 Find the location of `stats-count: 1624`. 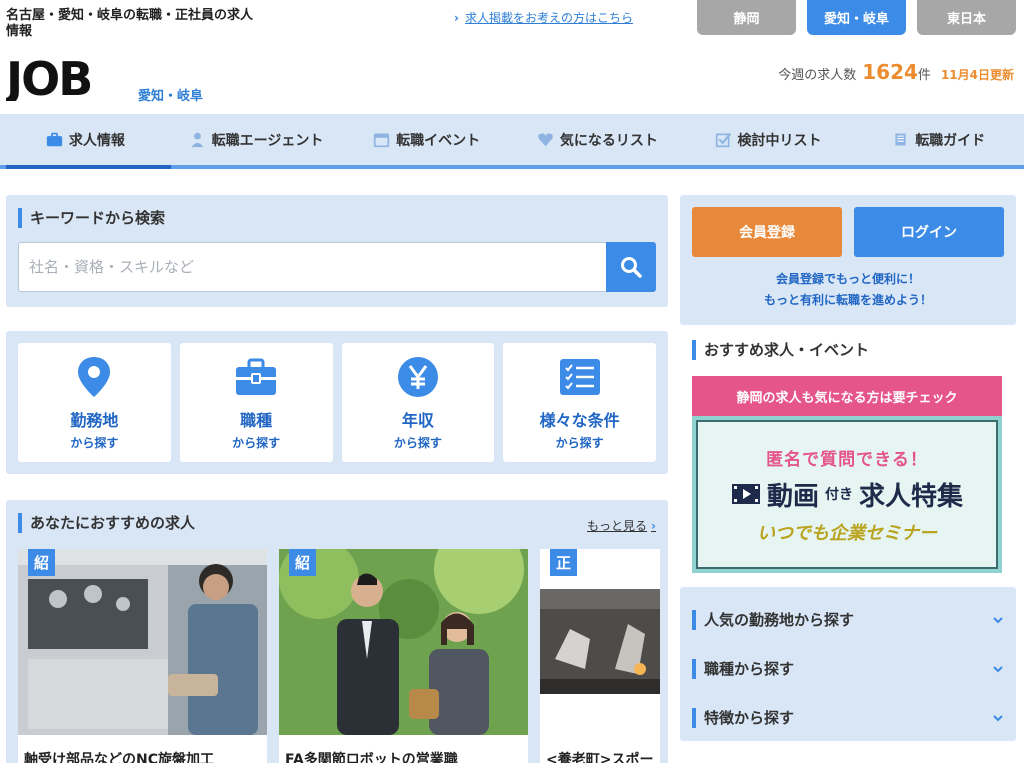

stats-count: 1624 is located at coordinates (890, 72).